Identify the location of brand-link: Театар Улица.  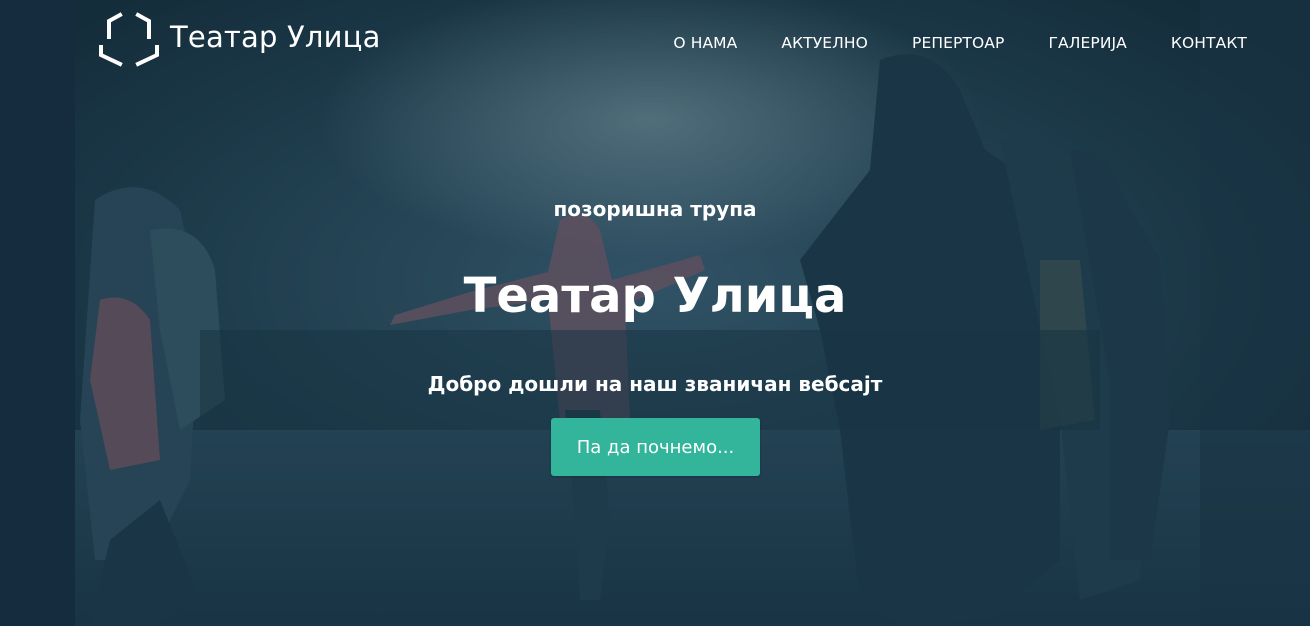
(239, 39).